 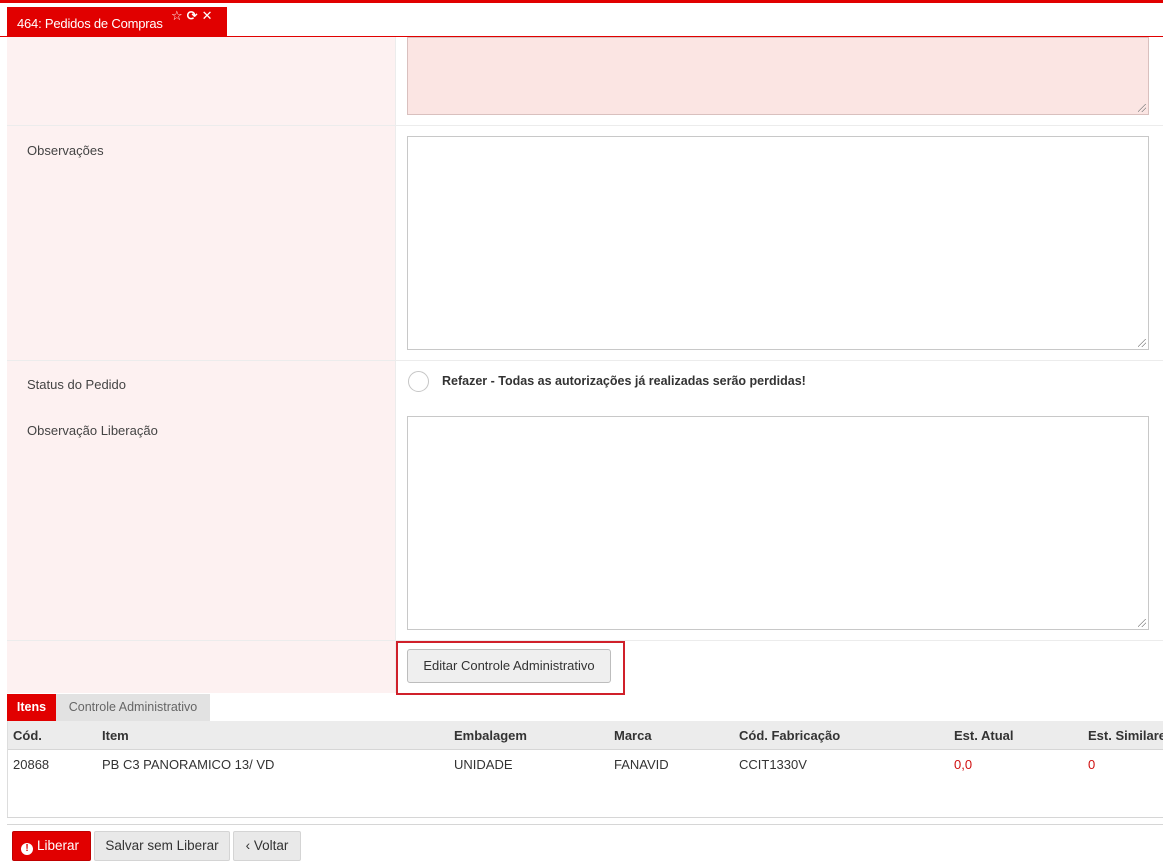 I want to click on form-row-edit: Editar Controle Administrativo, so click(x=585, y=668).